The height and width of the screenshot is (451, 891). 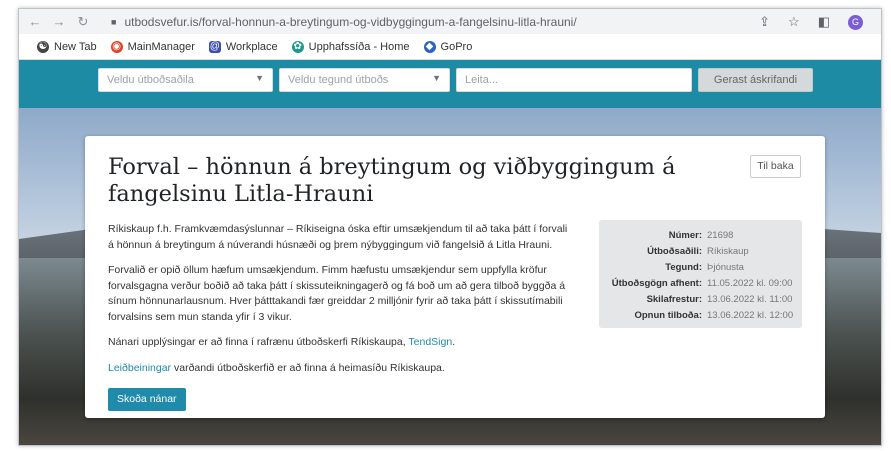 What do you see at coordinates (685, 235) in the screenshot?
I see `info-key: Númer:` at bounding box center [685, 235].